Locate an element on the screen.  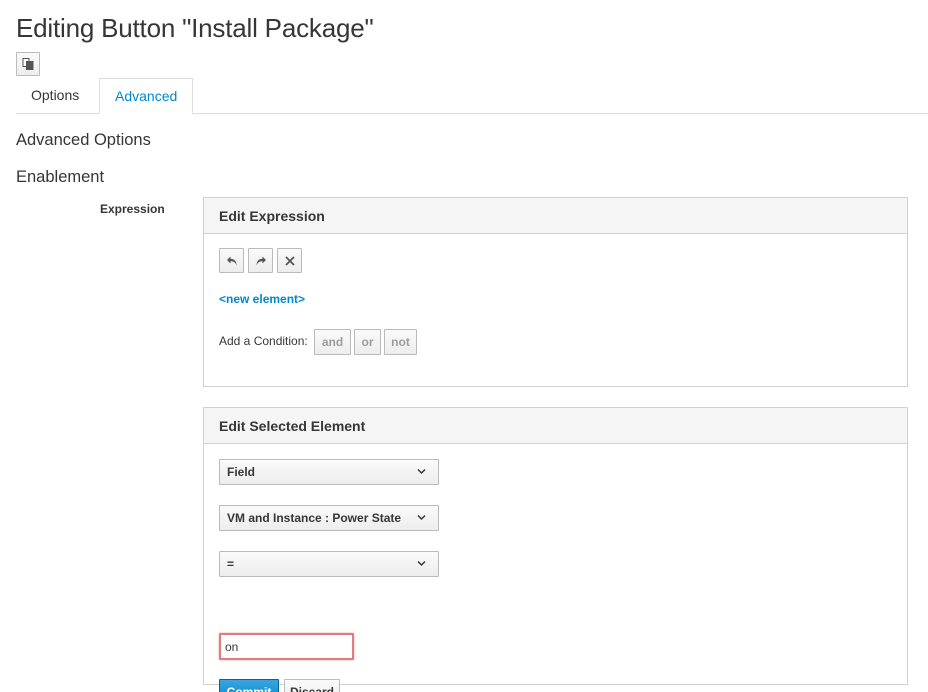
tab-bar: Options Advanced is located at coordinates (472, 96).